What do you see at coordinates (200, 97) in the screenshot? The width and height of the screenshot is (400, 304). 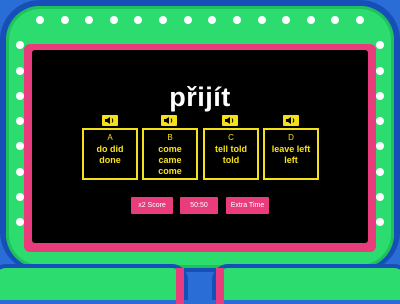 I see `question-text: přijít` at bounding box center [200, 97].